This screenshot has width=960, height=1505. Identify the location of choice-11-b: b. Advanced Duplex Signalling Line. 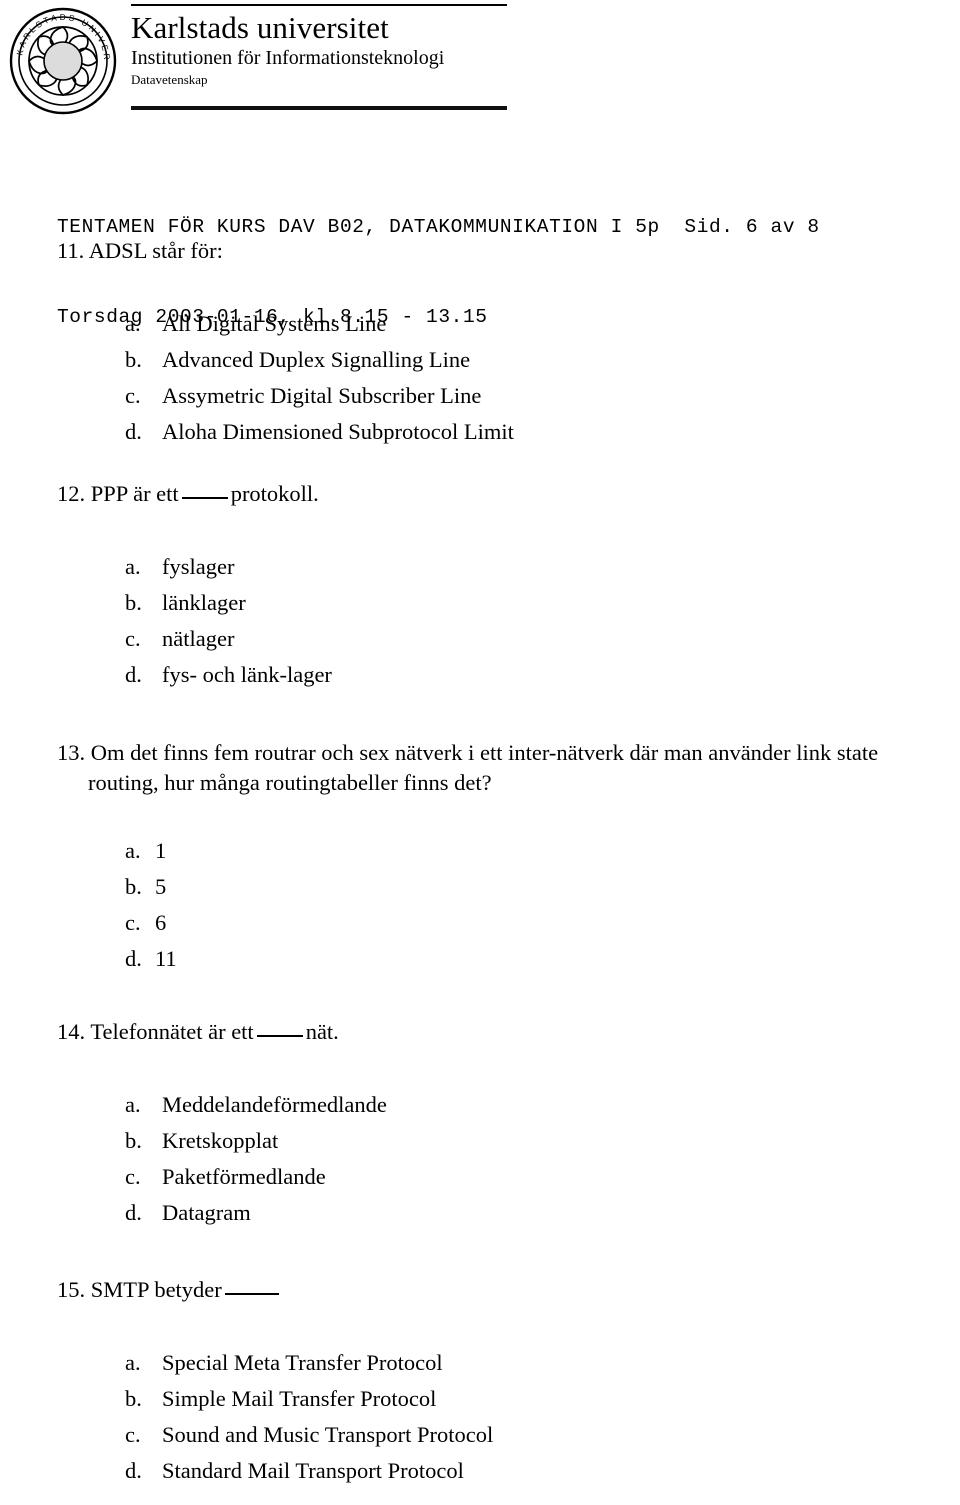
(531, 360).